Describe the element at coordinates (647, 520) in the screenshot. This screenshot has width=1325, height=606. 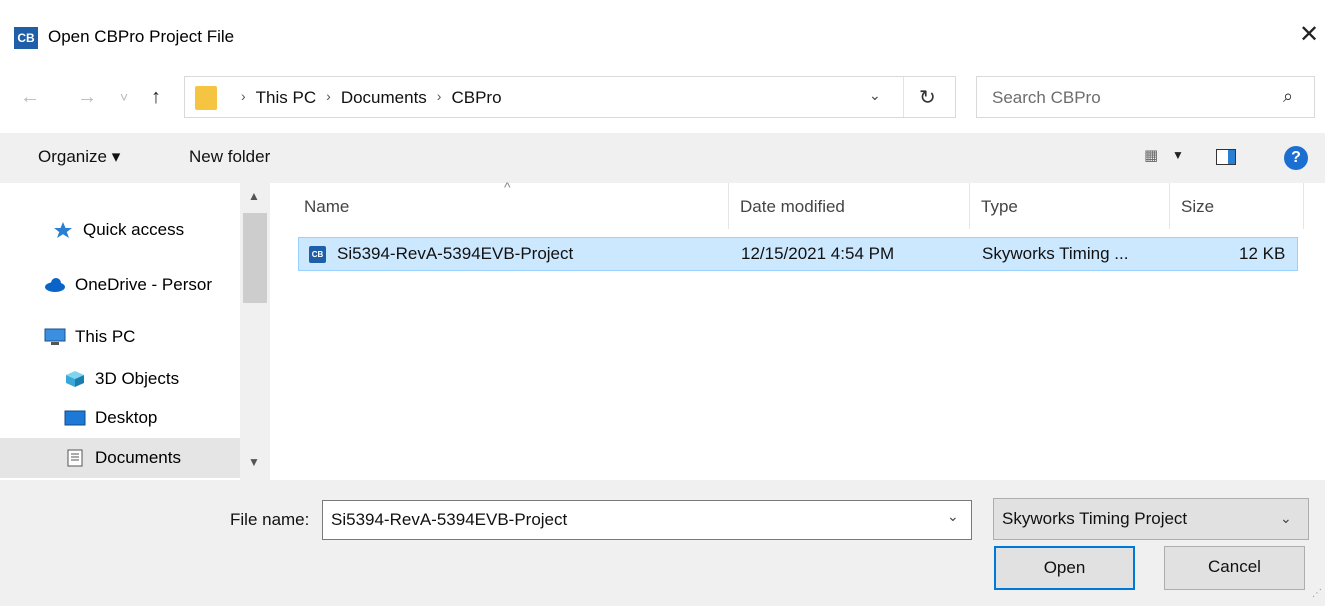
I see `file-name-field: Si5394-RevA-5394EVB-Project ⌄` at that location.